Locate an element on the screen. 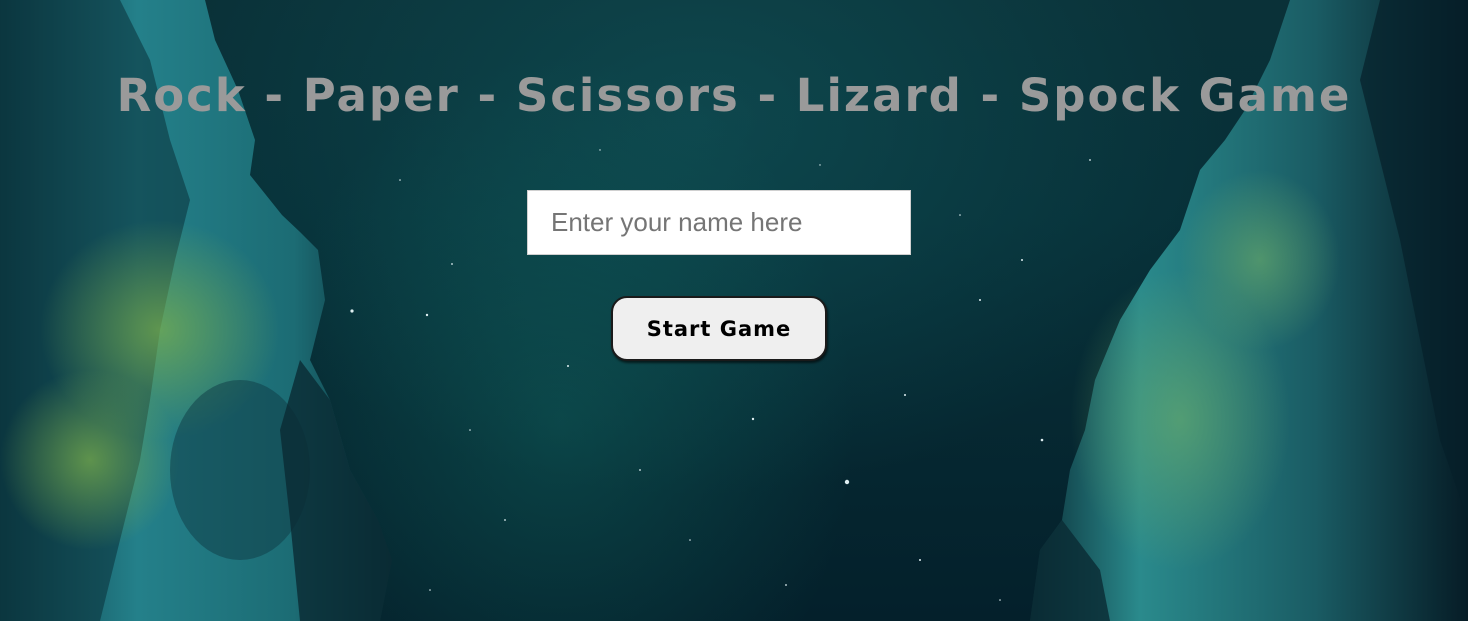 The height and width of the screenshot is (621, 1468). start-game-button: Start Game is located at coordinates (719, 328).